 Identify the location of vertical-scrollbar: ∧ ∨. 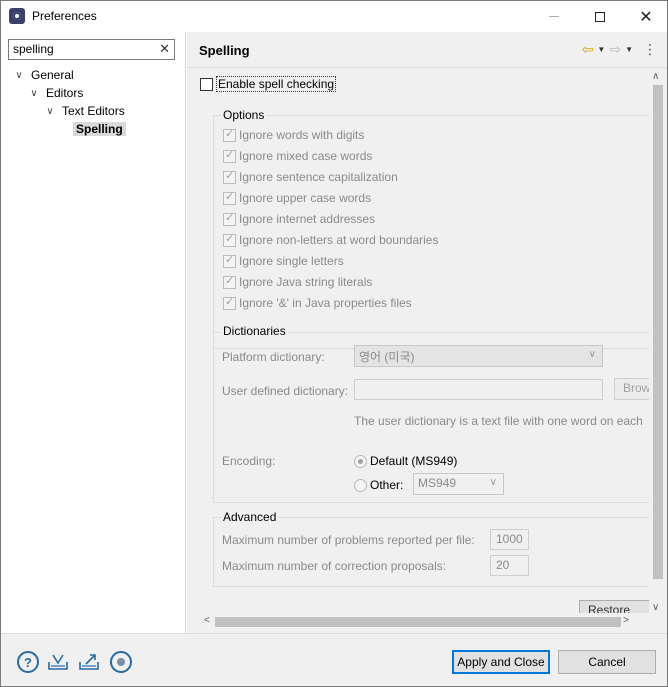
(657, 342).